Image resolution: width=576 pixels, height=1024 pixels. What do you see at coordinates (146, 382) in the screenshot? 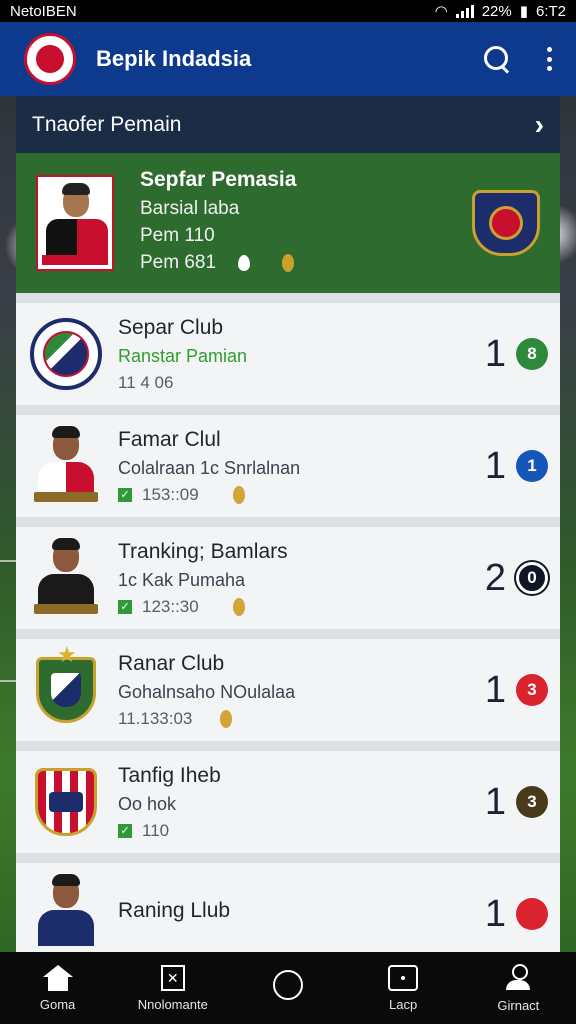
I see `list-item-meta: 11 4 06` at bounding box center [146, 382].